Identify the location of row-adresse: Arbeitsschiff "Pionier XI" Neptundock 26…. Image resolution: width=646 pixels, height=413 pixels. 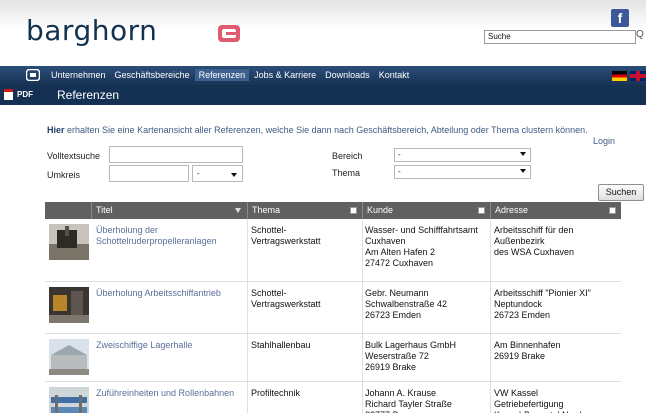
(542, 304).